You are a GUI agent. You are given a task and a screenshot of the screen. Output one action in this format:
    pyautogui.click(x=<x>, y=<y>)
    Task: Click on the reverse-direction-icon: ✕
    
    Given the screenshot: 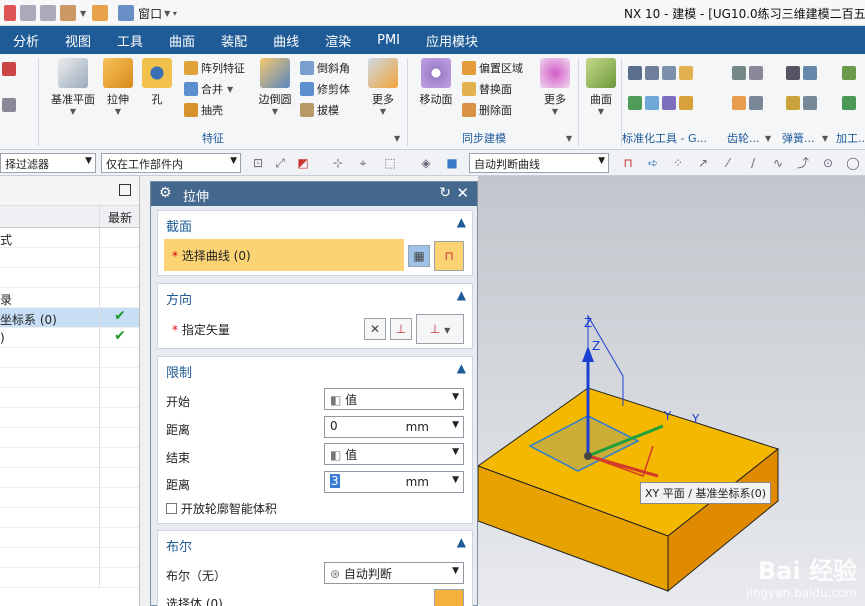 What is the action you would take?
    pyautogui.click(x=375, y=329)
    